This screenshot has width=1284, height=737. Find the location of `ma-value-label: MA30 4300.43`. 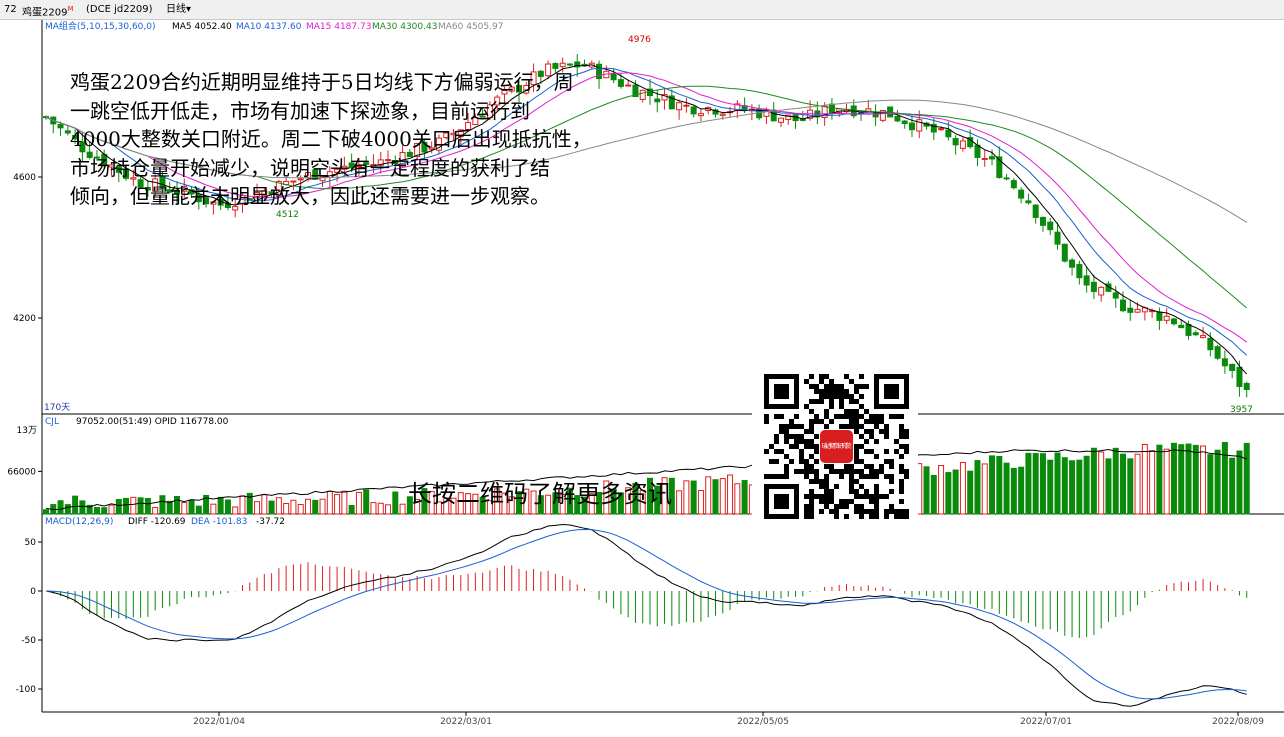

ma-value-label: MA30 4300.43 is located at coordinates (404, 27).